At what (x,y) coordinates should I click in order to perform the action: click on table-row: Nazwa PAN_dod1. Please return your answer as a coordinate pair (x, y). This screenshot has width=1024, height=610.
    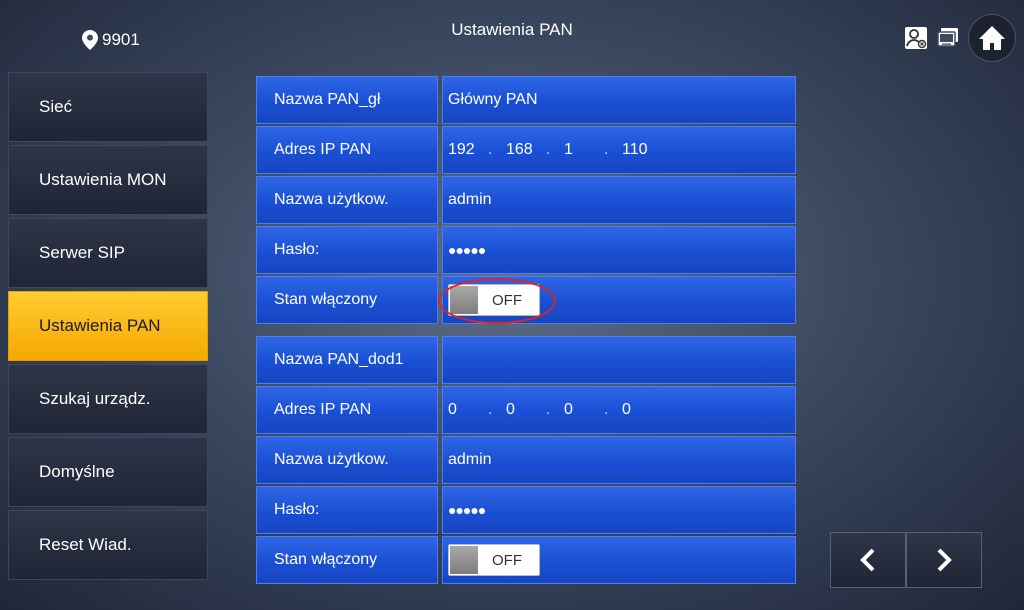
    Looking at the image, I should click on (526, 360).